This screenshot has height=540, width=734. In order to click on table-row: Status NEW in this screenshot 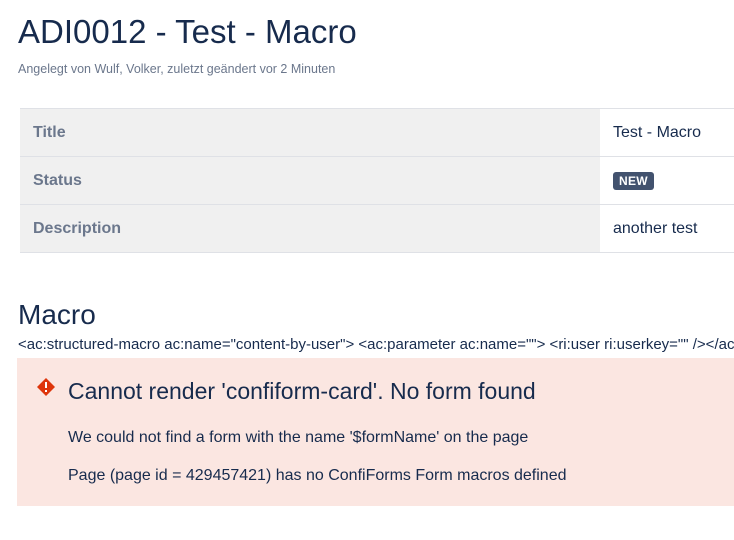, I will do `click(377, 180)`.